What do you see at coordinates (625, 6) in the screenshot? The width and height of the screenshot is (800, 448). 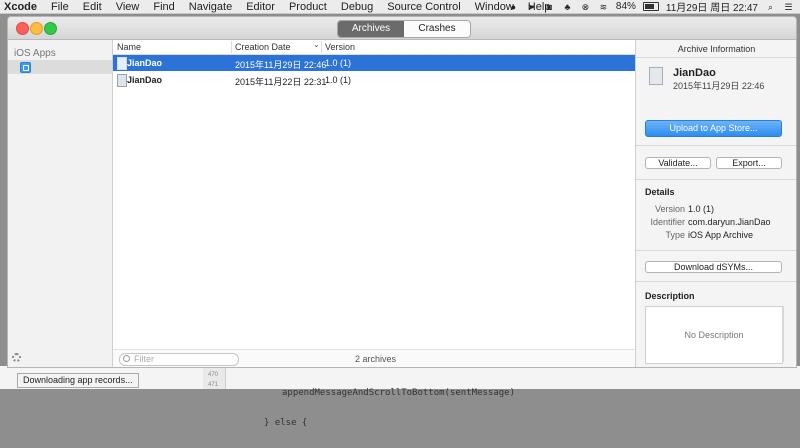 I see `battery-percent: 84%` at bounding box center [625, 6].